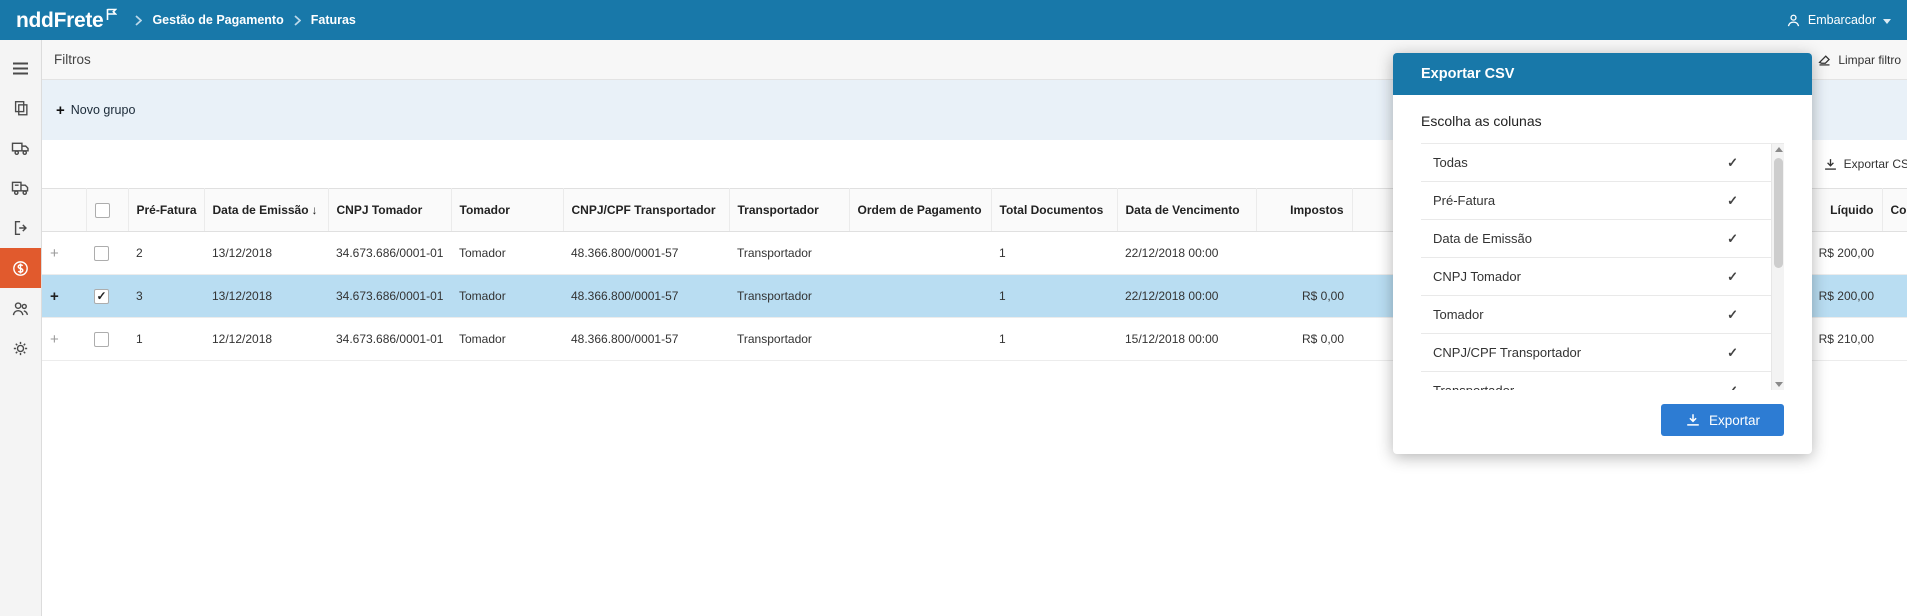  What do you see at coordinates (1602, 353) in the screenshot?
I see `column-option-cnpj-transportador: CNPJ/CPF Transportador ✓` at bounding box center [1602, 353].